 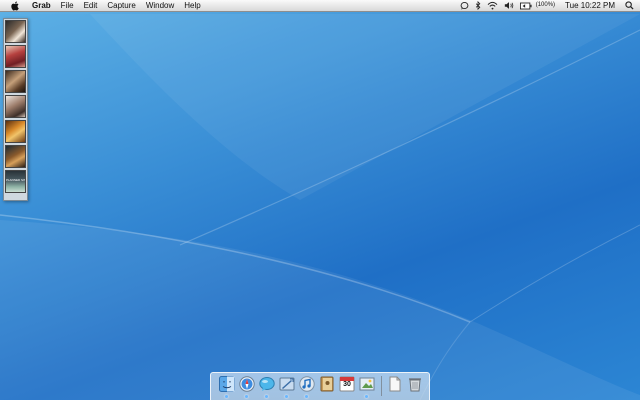 I want to click on safari-icon, so click(x=247, y=386).